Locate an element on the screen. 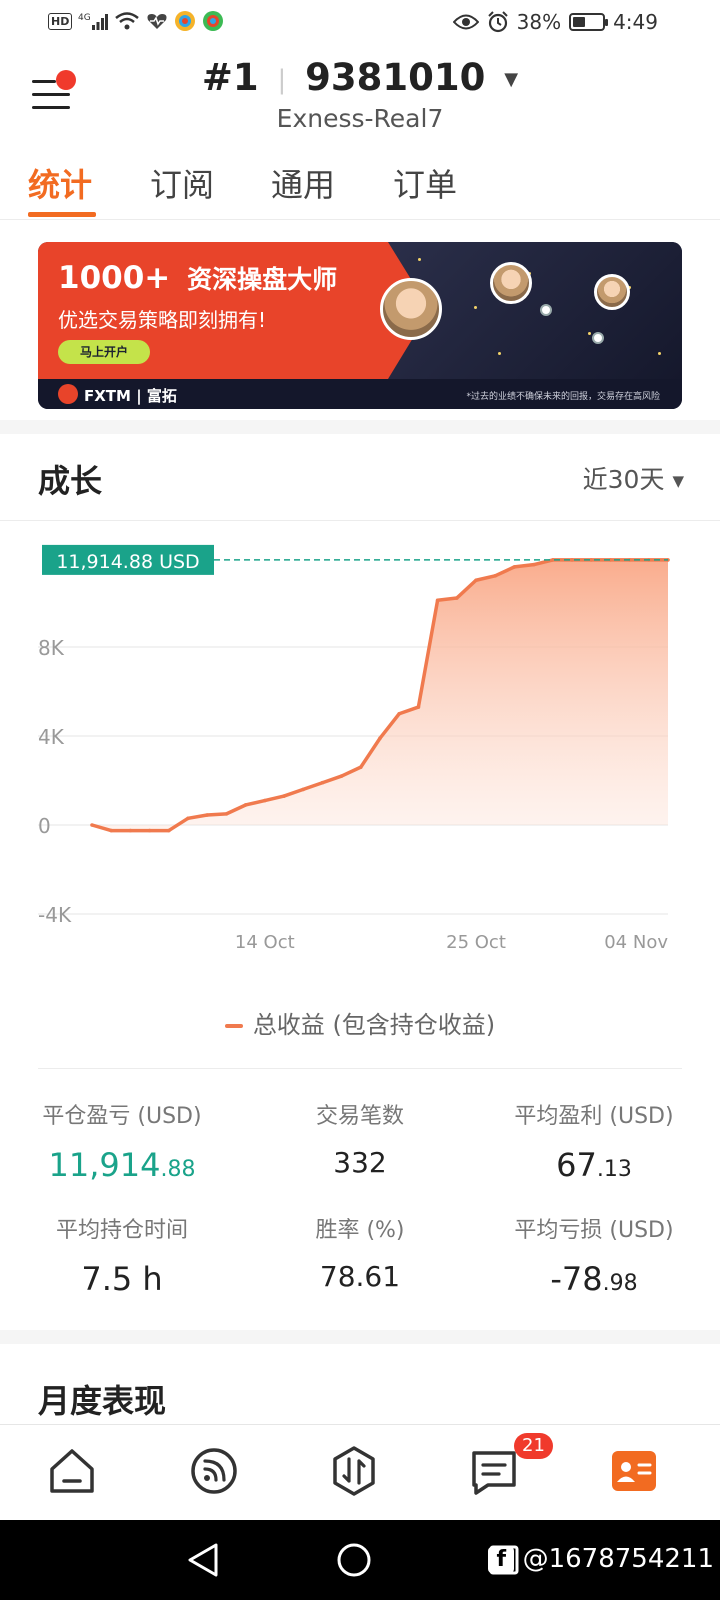 Image resolution: width=720 pixels, height=1600 pixels. alarm-icon is located at coordinates (497, 22).